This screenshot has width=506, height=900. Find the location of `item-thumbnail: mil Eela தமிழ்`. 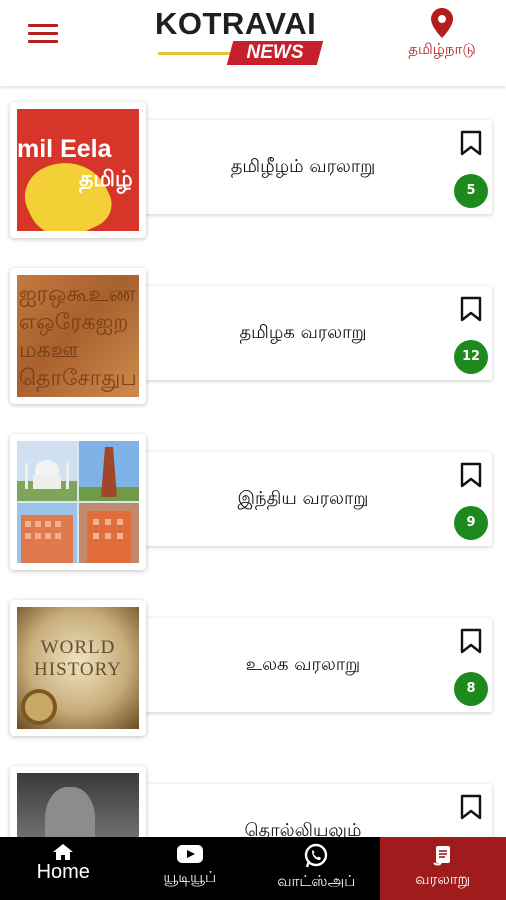

item-thumbnail: mil Eela தமிழ் is located at coordinates (78, 170).